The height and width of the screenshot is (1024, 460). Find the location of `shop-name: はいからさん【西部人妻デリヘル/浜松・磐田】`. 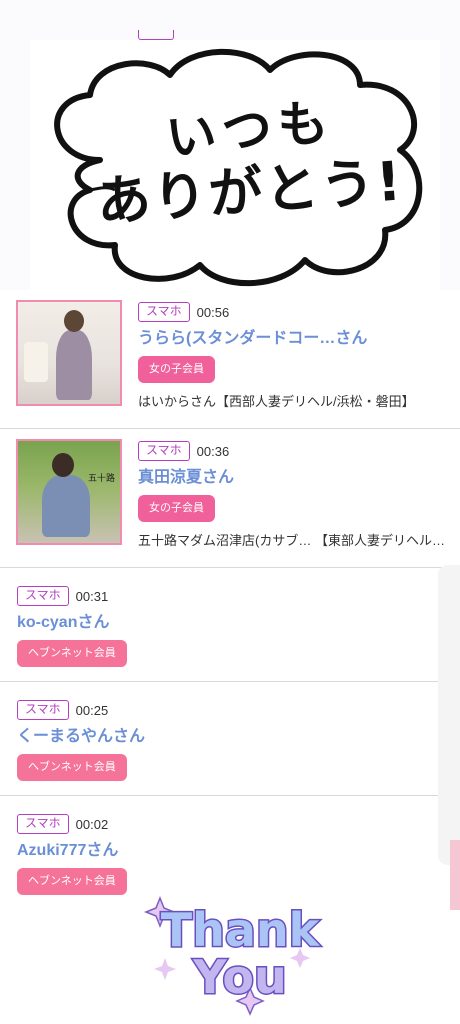

shop-name: はいからさん【西部人妻デリヘル/浜松・磐田】 is located at coordinates (293, 400).